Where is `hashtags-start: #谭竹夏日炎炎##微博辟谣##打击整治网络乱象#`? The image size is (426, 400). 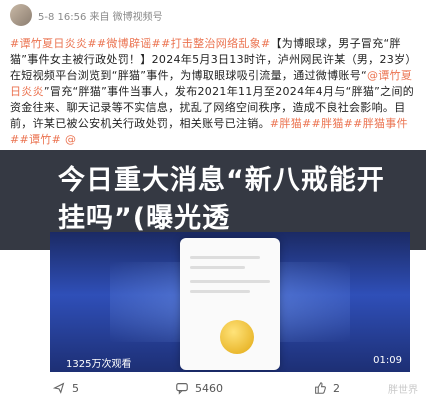
hashtags-start: #谭竹夏日炎炎##微博辟谣##打击整治网络乱象# is located at coordinates (140, 43).